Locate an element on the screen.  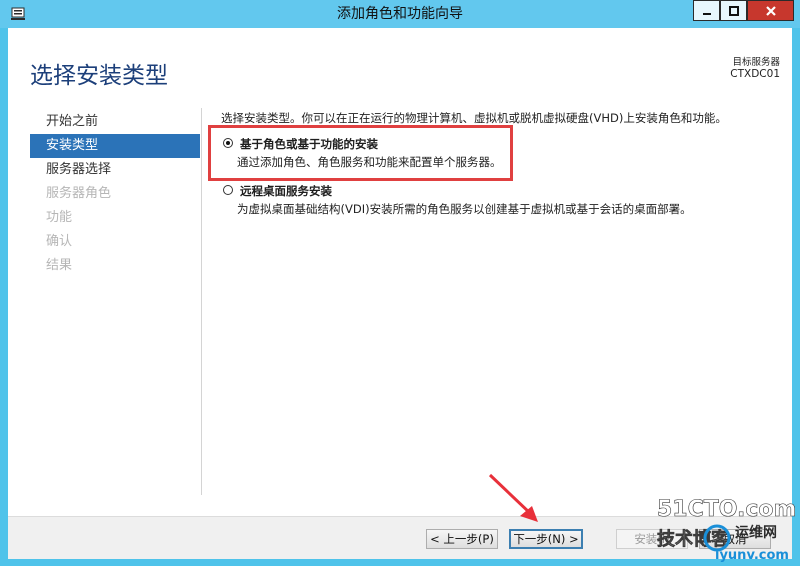
nav-item-confirmation: 确认 is located at coordinates (59, 241).